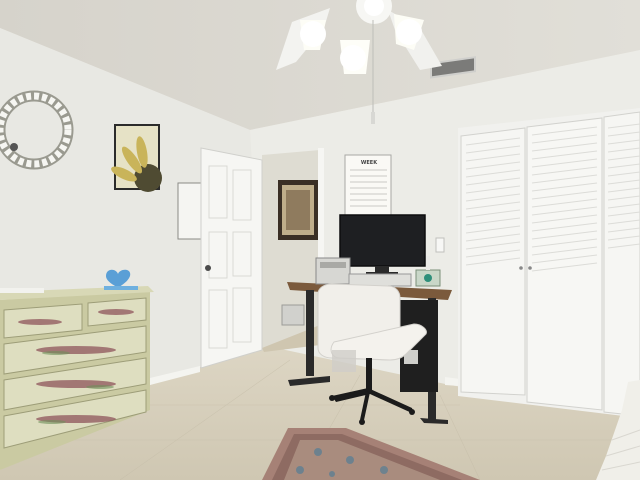  What do you see at coordinates (231, 258) in the screenshot?
I see `bedroom-door` at bounding box center [231, 258].